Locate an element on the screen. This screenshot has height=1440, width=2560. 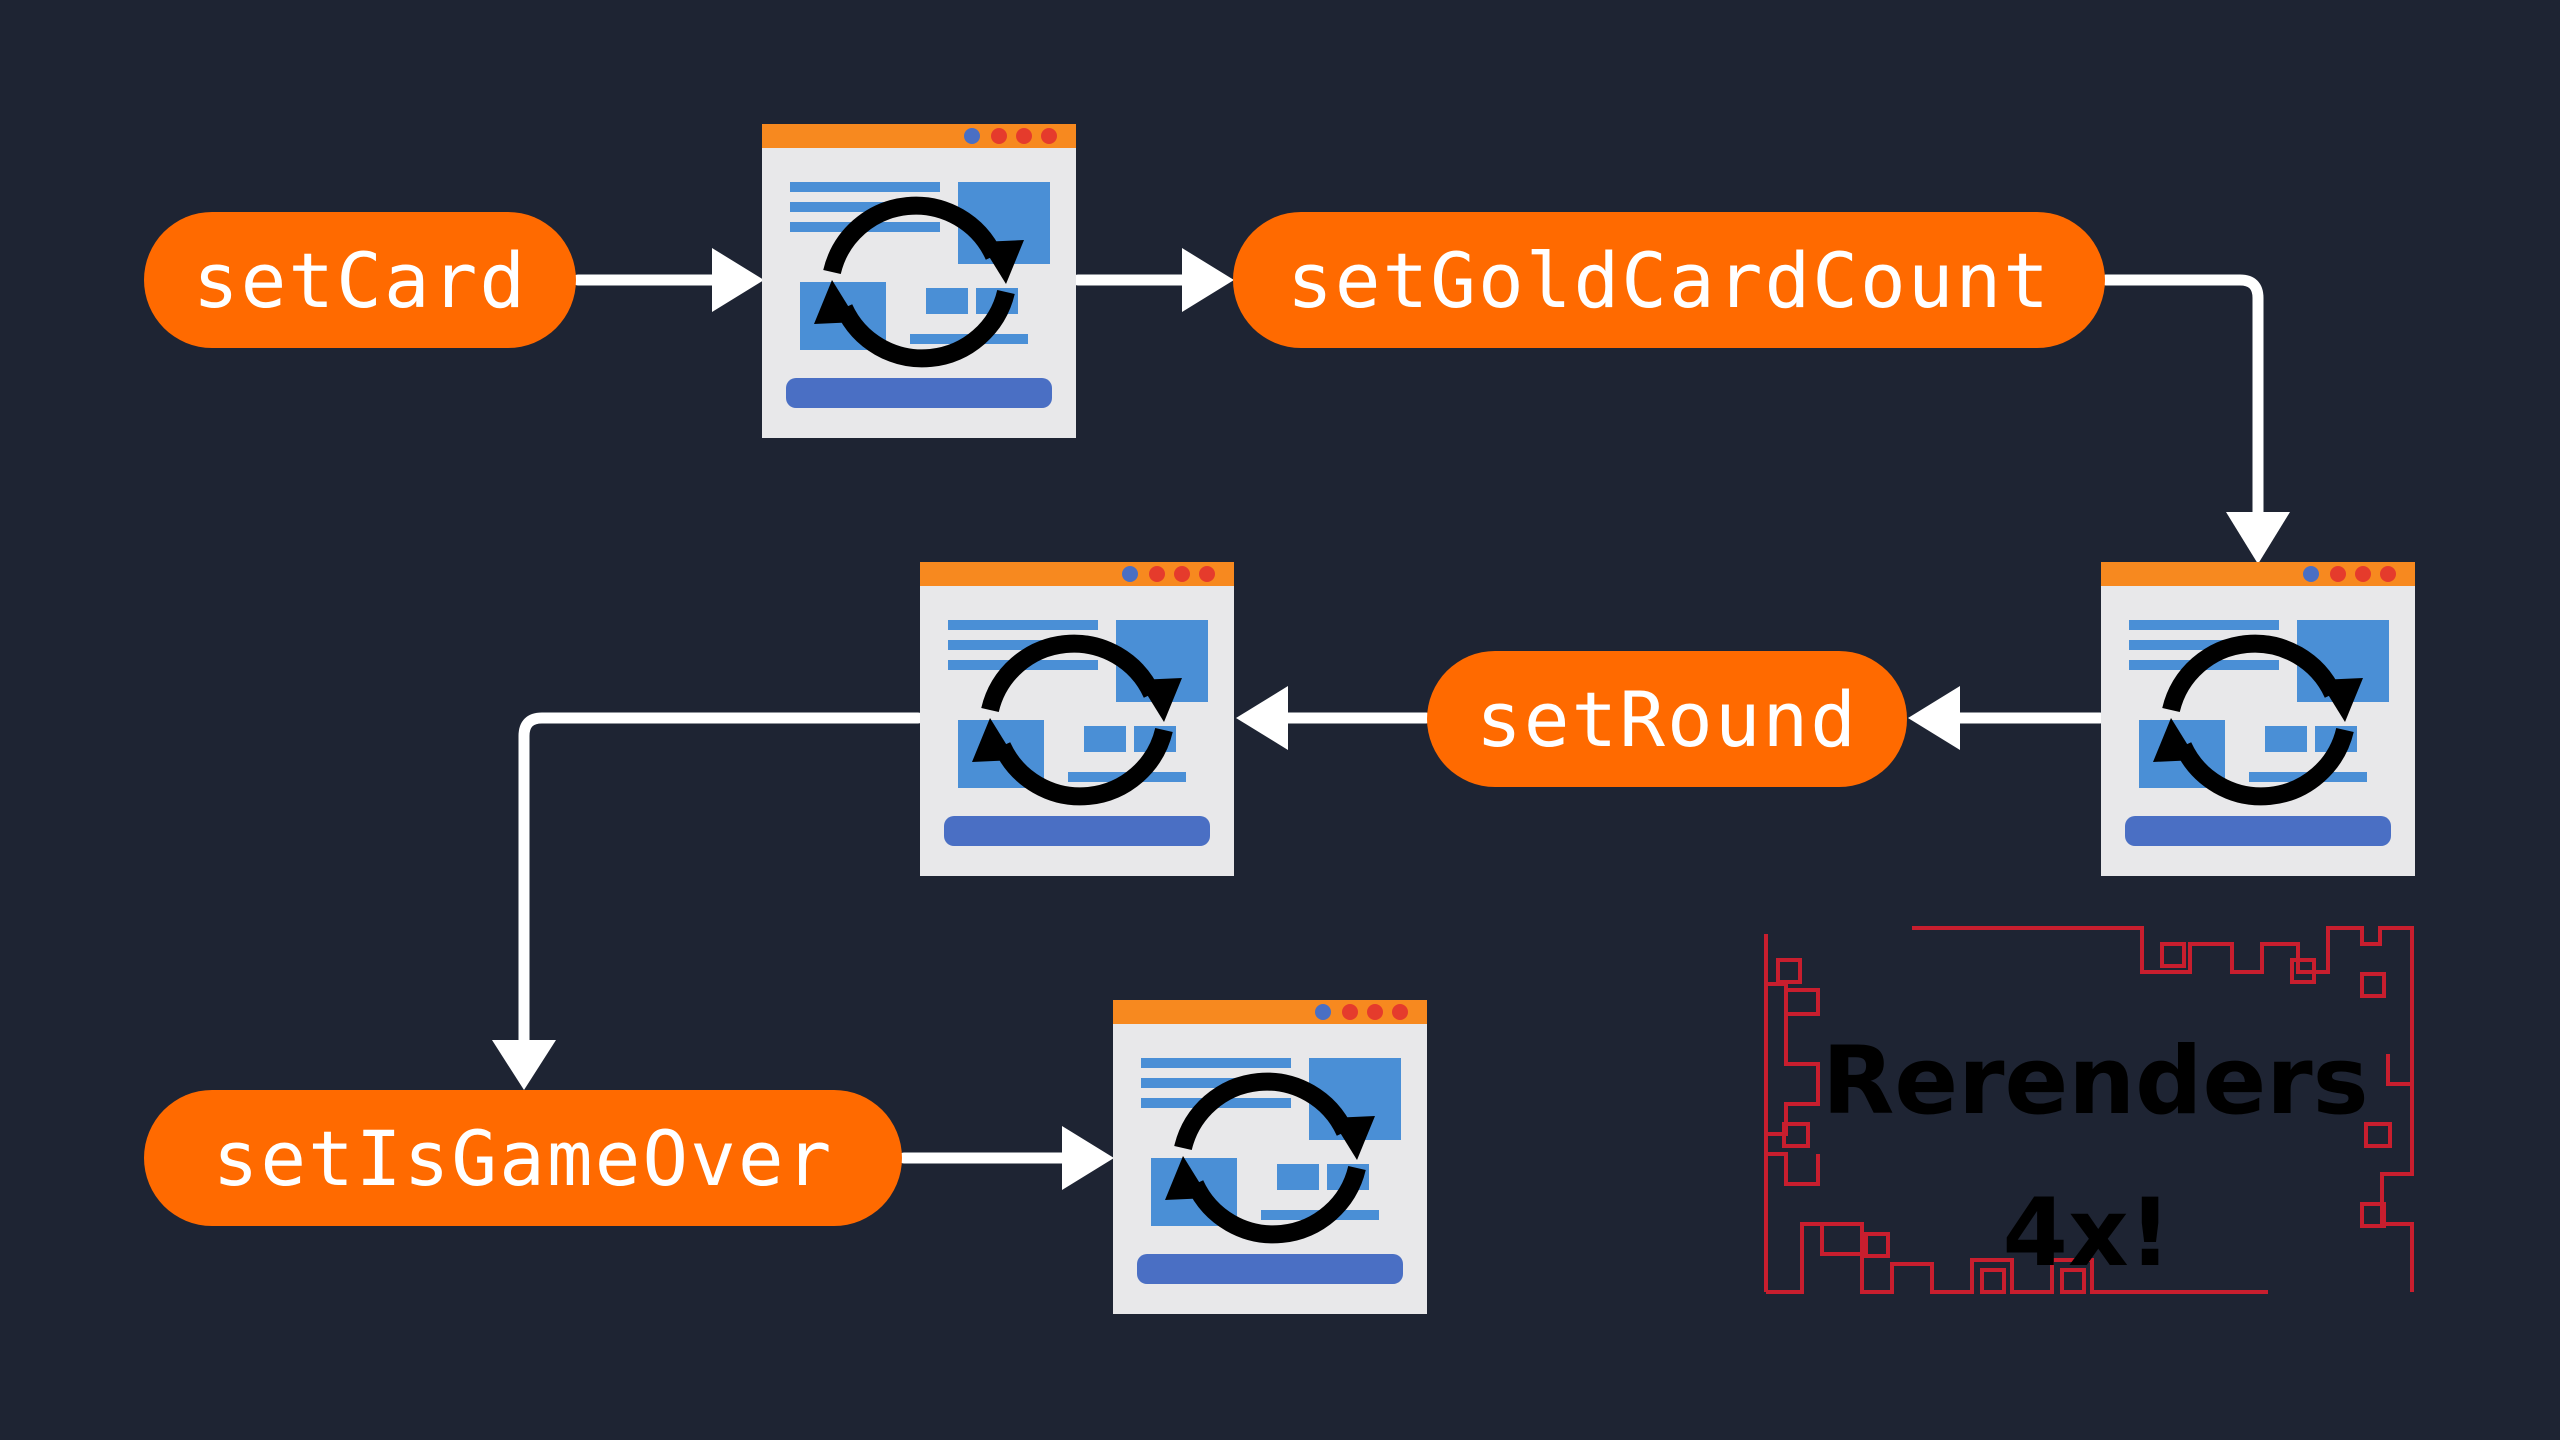
arrow-window3-head is located at coordinates (524, 1065).